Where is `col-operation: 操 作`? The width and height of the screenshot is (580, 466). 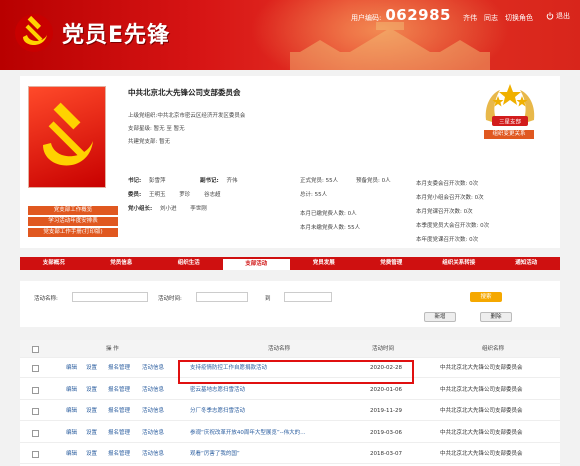 col-operation: 操 作 is located at coordinates (112, 349).